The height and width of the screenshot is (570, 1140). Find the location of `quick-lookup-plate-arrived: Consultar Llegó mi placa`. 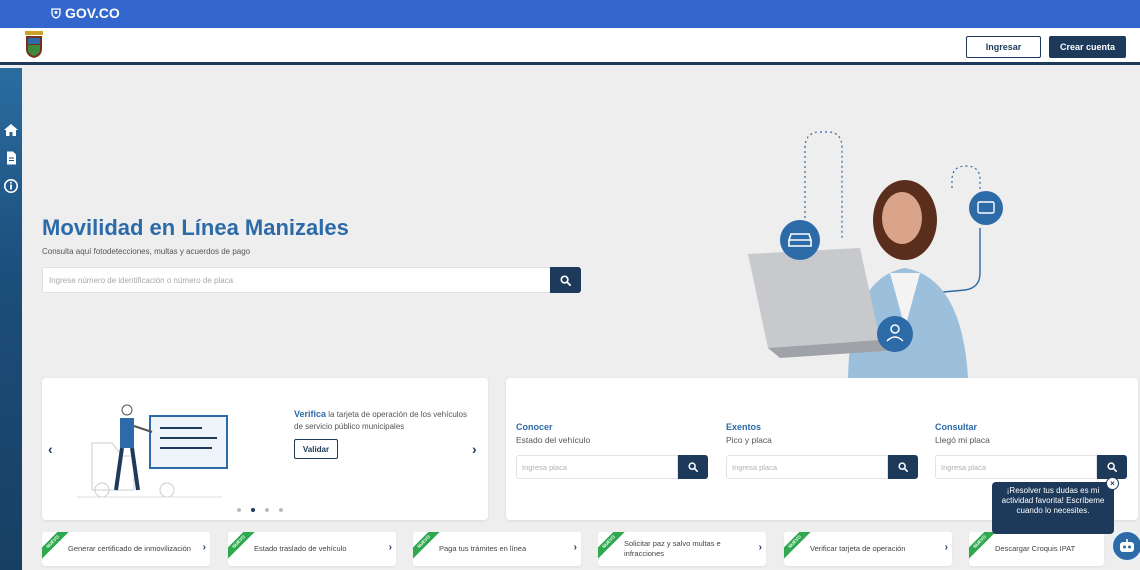

quick-lookup-plate-arrived: Consultar Llegó mi placa is located at coordinates (1031, 450).